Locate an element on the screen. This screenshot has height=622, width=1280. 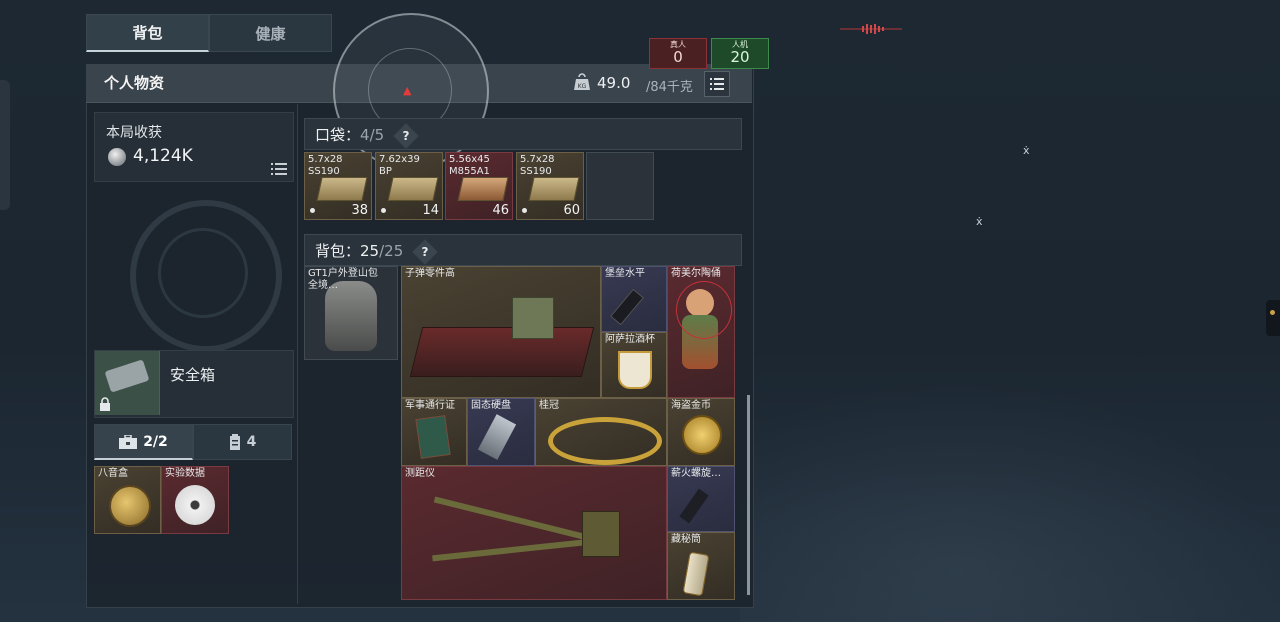
pocket-total: /5 is located at coordinates (377, 135).